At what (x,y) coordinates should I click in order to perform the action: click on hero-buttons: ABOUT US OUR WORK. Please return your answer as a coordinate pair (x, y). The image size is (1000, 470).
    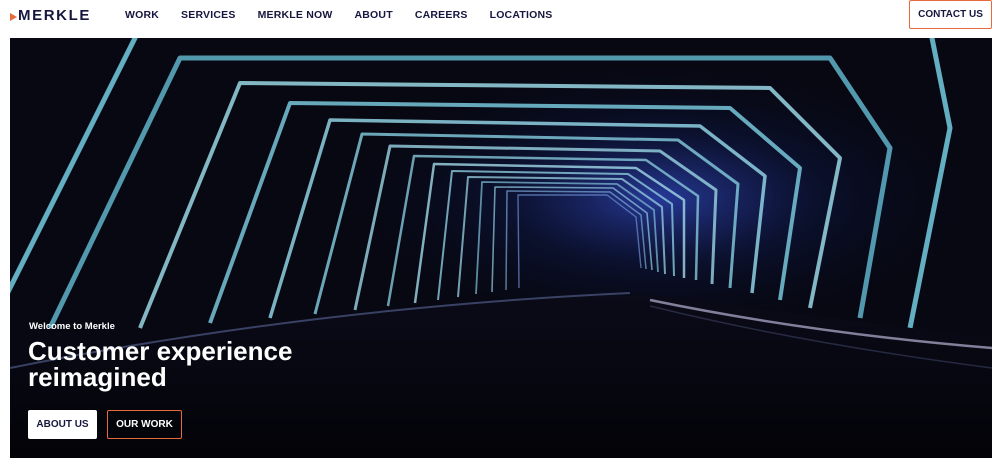
    Looking at the image, I should click on (105, 424).